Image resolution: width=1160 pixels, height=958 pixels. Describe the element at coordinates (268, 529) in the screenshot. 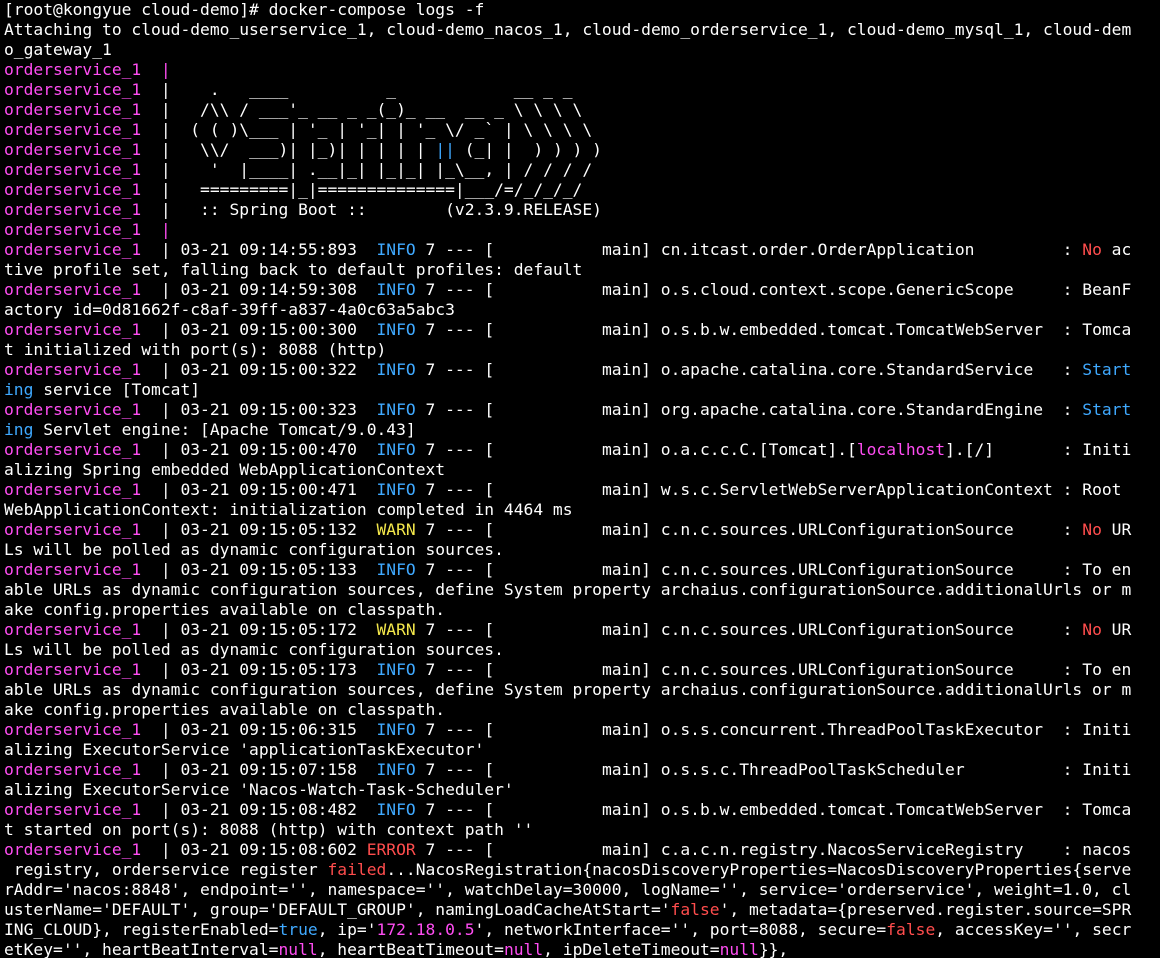

I see `terminal-text-segment: | 03-21 09:15:05:132` at that location.